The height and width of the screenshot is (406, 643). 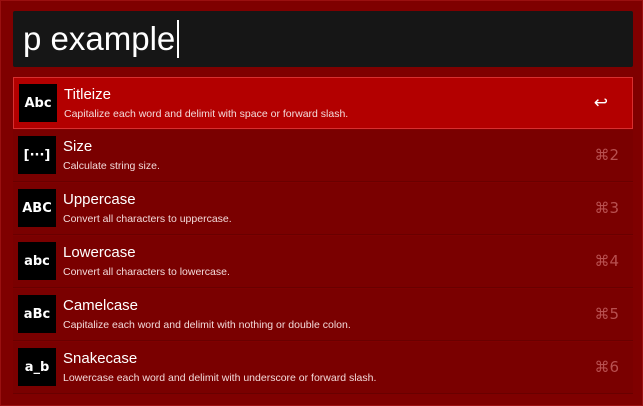 I want to click on result-title: Uppercase, so click(x=99, y=199).